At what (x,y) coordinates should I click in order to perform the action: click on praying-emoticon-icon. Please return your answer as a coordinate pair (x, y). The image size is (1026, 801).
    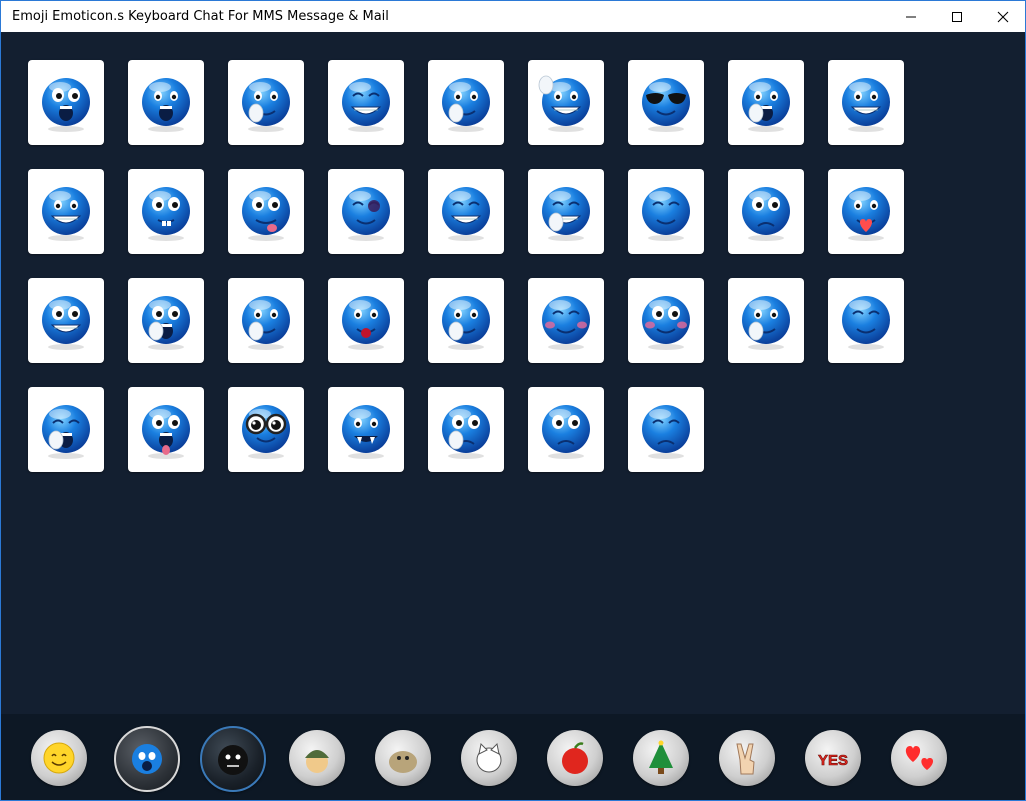
    Looking at the image, I should click on (266, 322).